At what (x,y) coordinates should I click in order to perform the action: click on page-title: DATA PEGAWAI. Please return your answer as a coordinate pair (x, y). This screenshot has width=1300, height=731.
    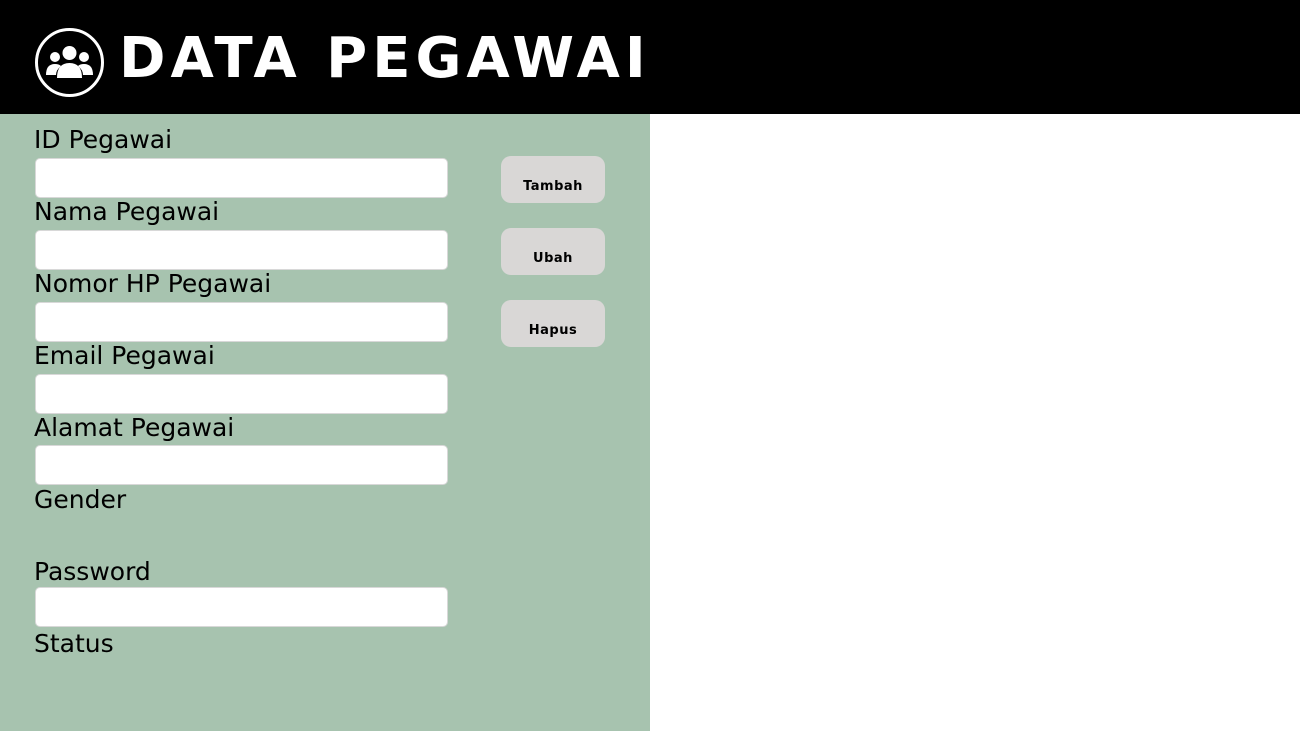
    Looking at the image, I should click on (385, 58).